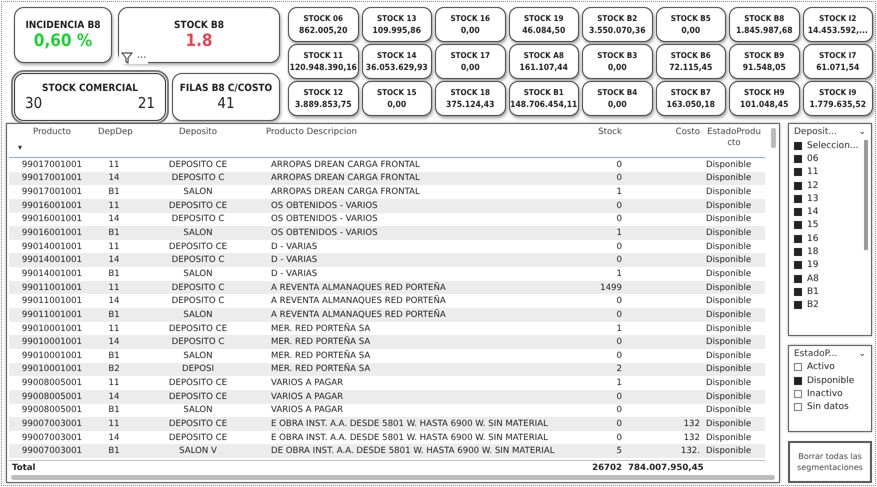 This screenshot has width=877, height=487. I want to click on stock-value: 3.550.070,36, so click(617, 31).